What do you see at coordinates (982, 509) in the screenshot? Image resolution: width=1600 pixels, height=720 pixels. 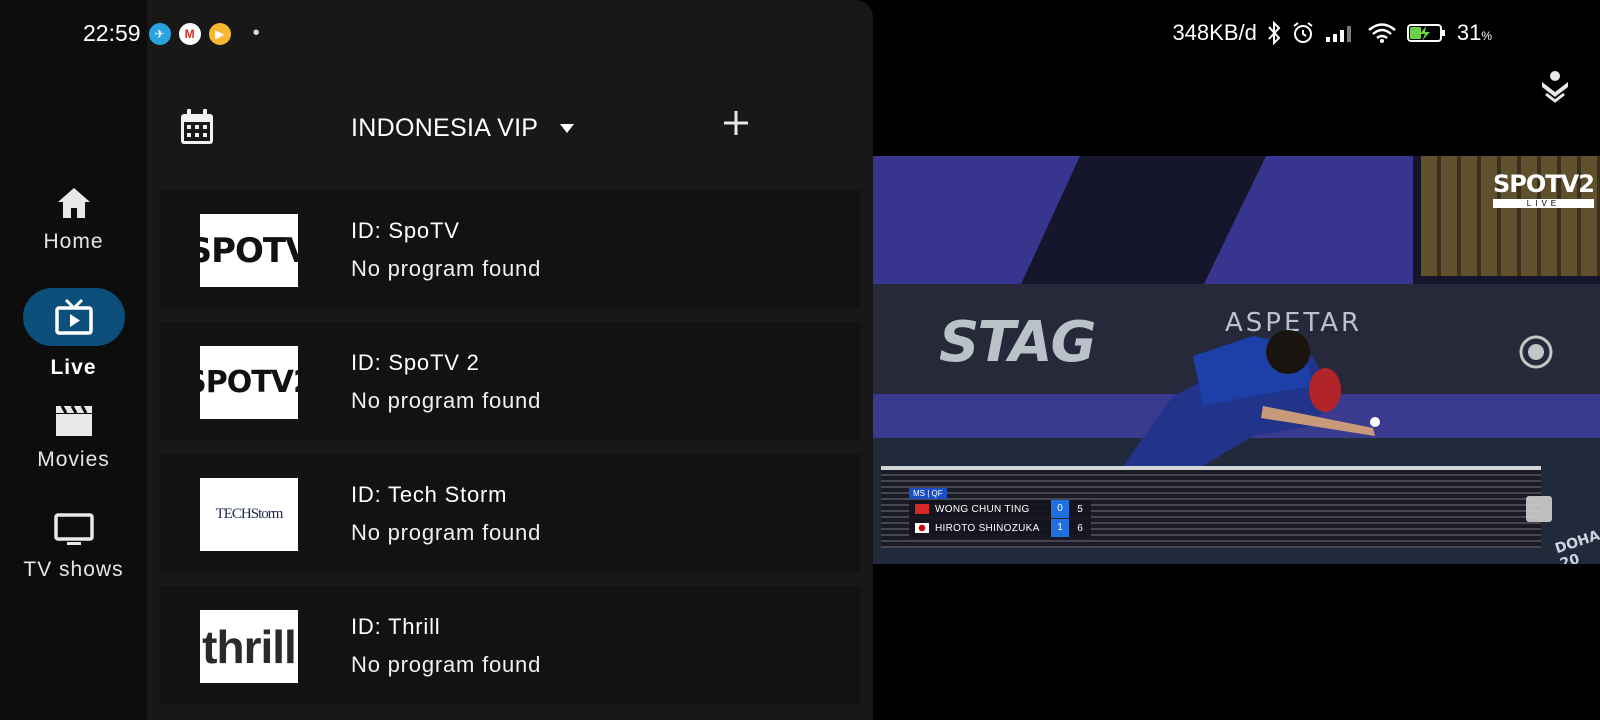 I see `player-name: WONG CHUN TING` at bounding box center [982, 509].